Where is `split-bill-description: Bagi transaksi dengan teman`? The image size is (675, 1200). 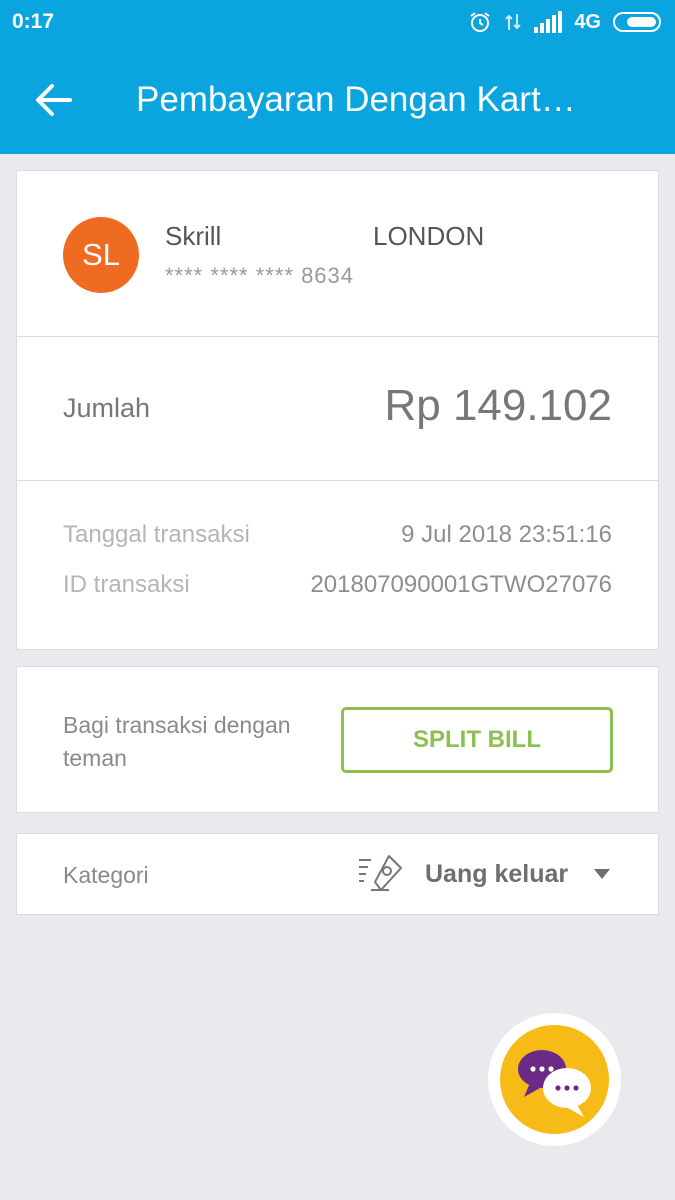
split-bill-description: Bagi transaksi dengan teman is located at coordinates (177, 741).